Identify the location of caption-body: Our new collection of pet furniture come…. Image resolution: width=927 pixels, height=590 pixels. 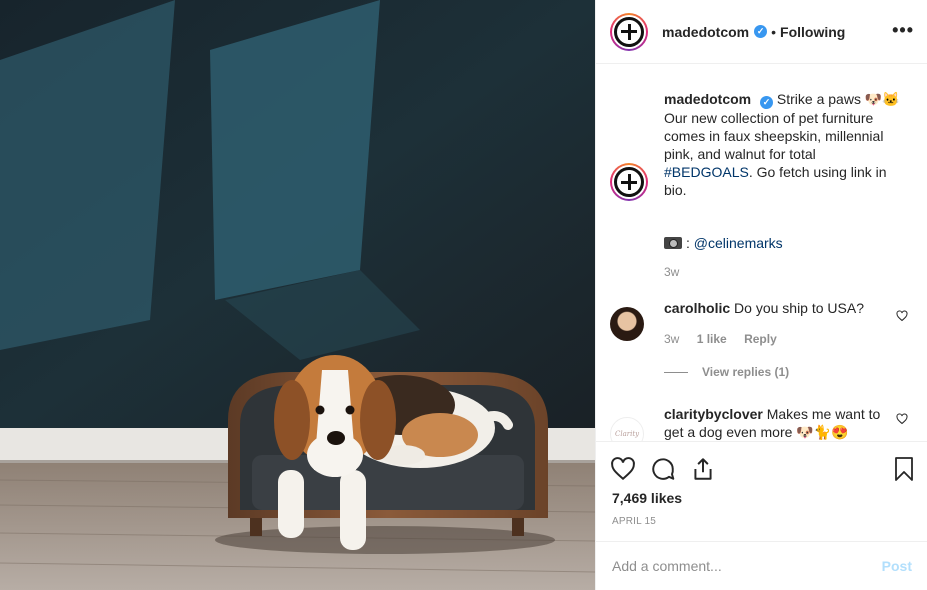
(774, 136).